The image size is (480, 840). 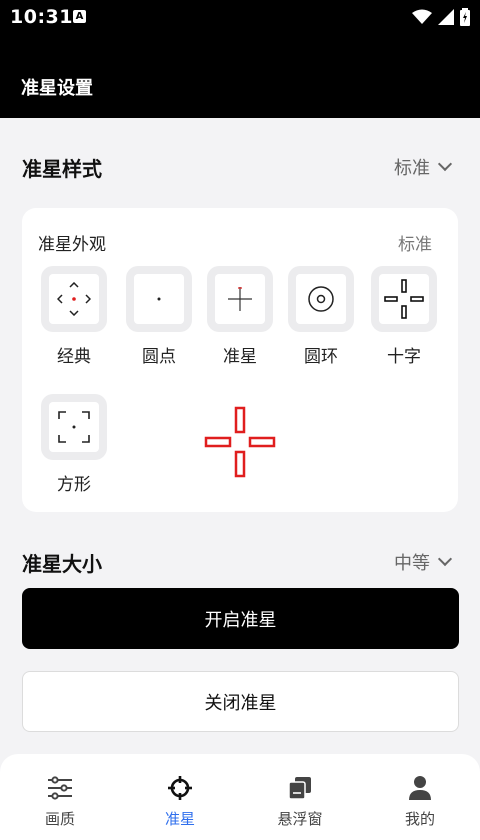 I want to click on style-label: 圆环, so click(x=321, y=357).